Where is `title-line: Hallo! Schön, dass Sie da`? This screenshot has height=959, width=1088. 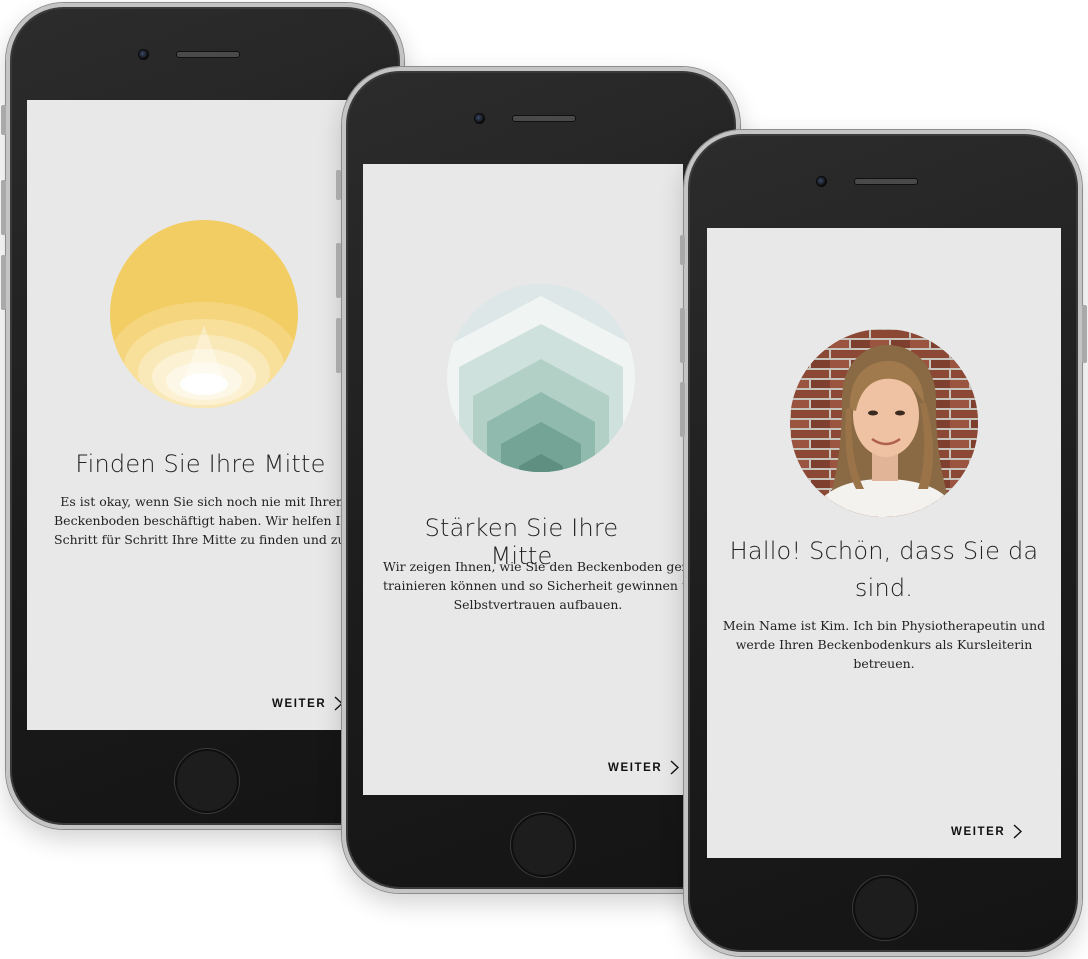
title-line: Hallo! Schön, dass Sie da is located at coordinates (884, 551).